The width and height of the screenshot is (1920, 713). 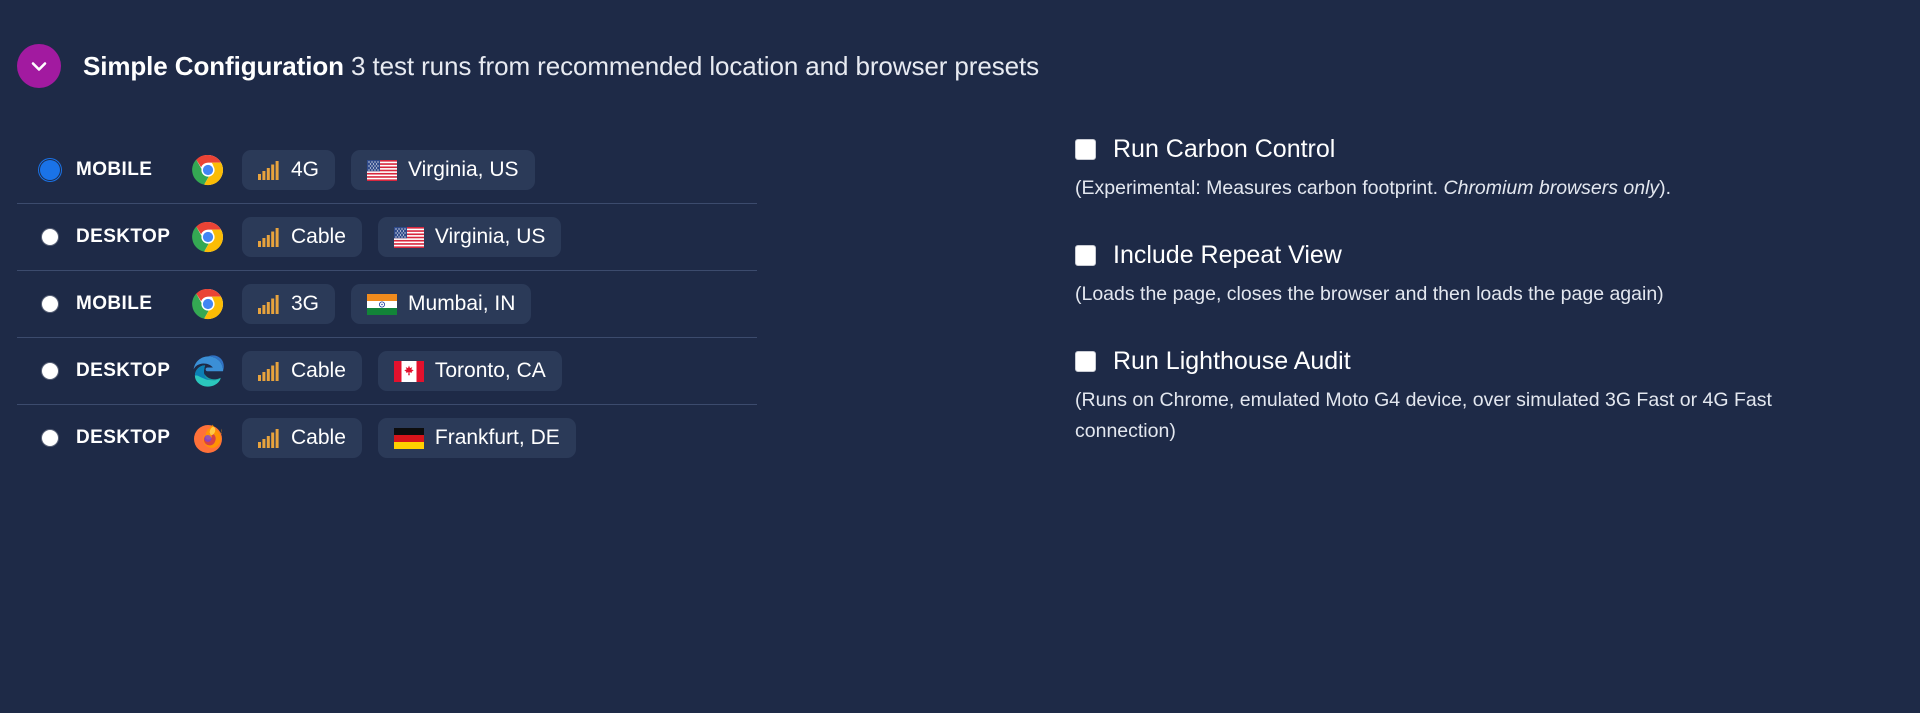 I want to click on preset-location-label: Mumbai, IN, so click(x=462, y=303).